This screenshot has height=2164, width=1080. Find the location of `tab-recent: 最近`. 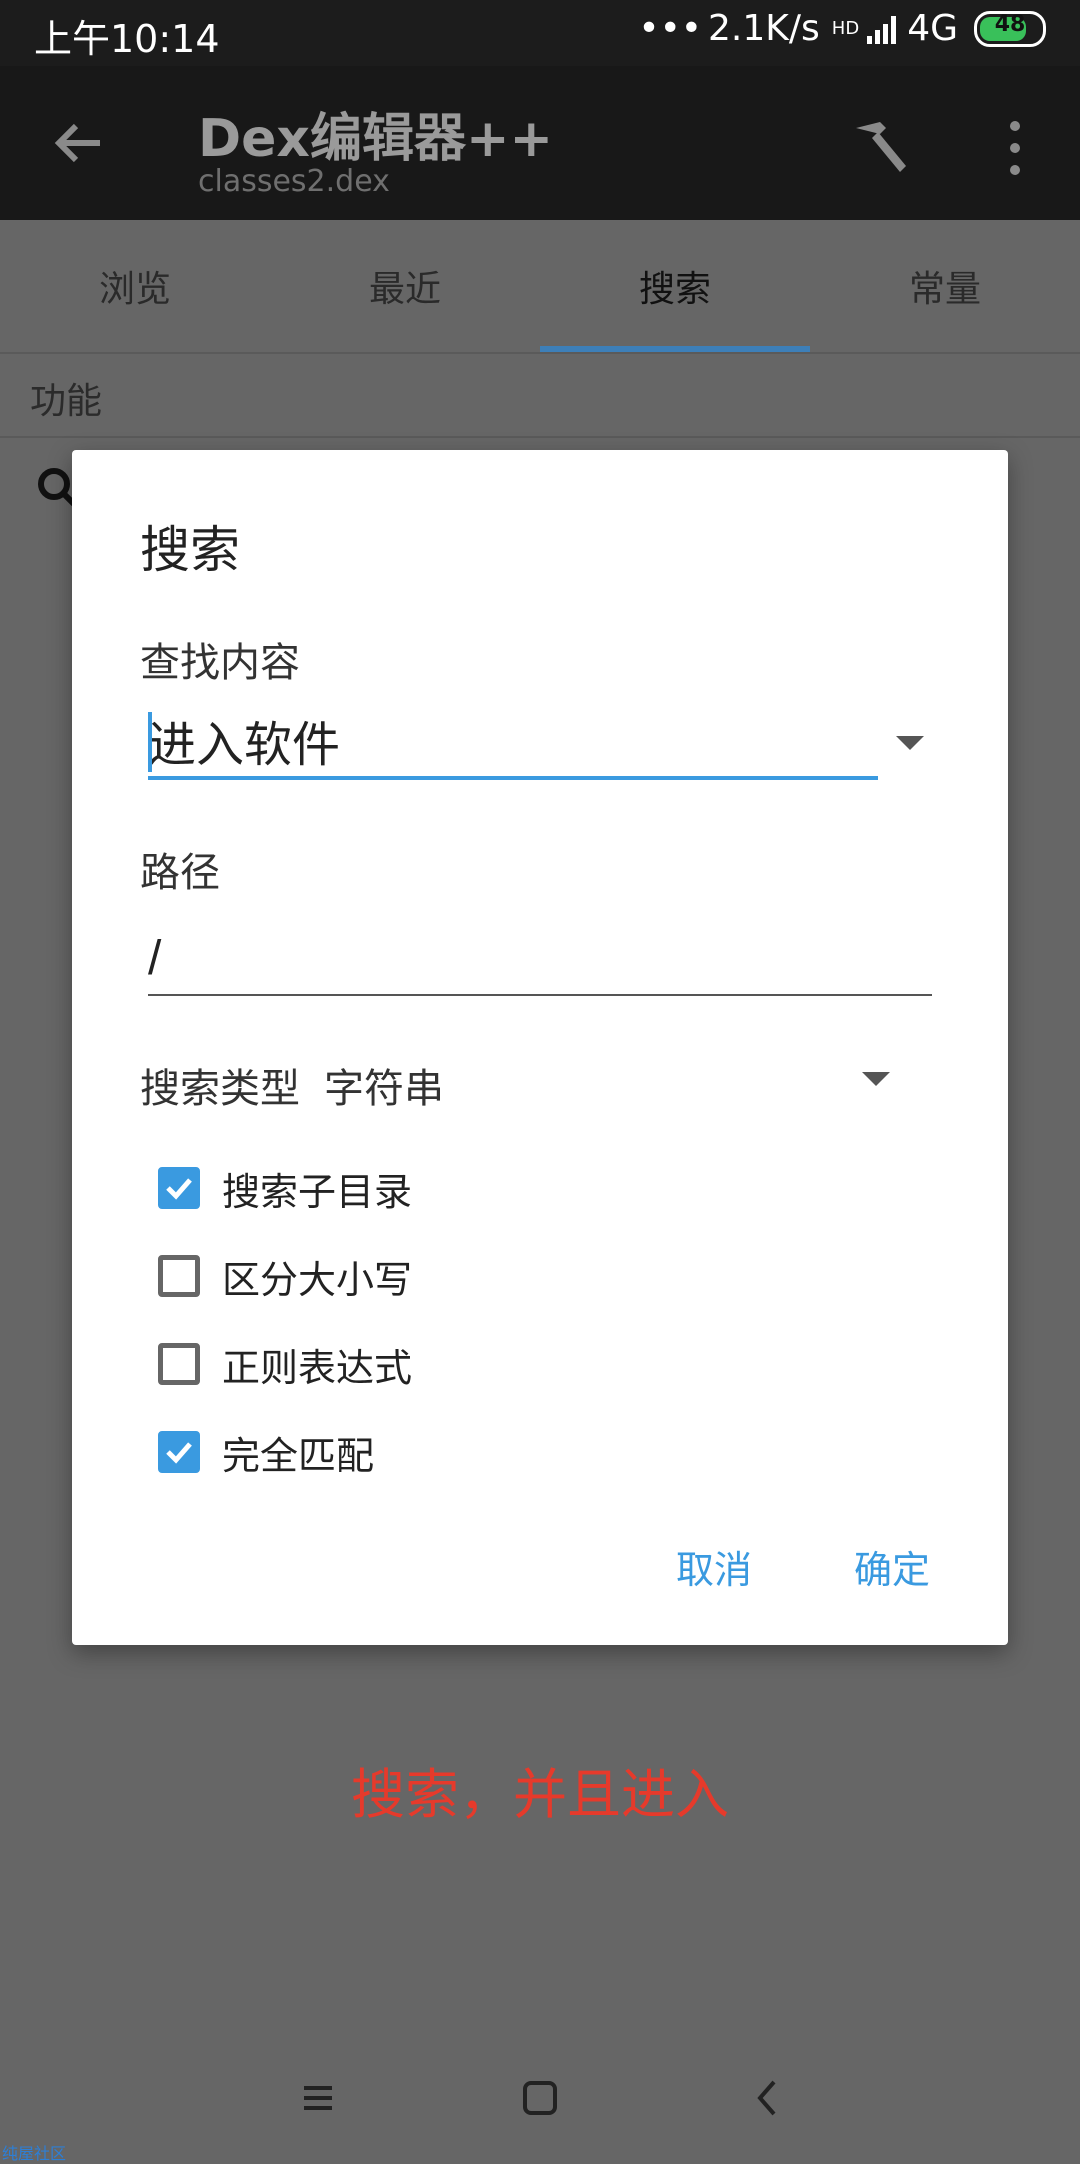

tab-recent: 最近 is located at coordinates (405, 286).